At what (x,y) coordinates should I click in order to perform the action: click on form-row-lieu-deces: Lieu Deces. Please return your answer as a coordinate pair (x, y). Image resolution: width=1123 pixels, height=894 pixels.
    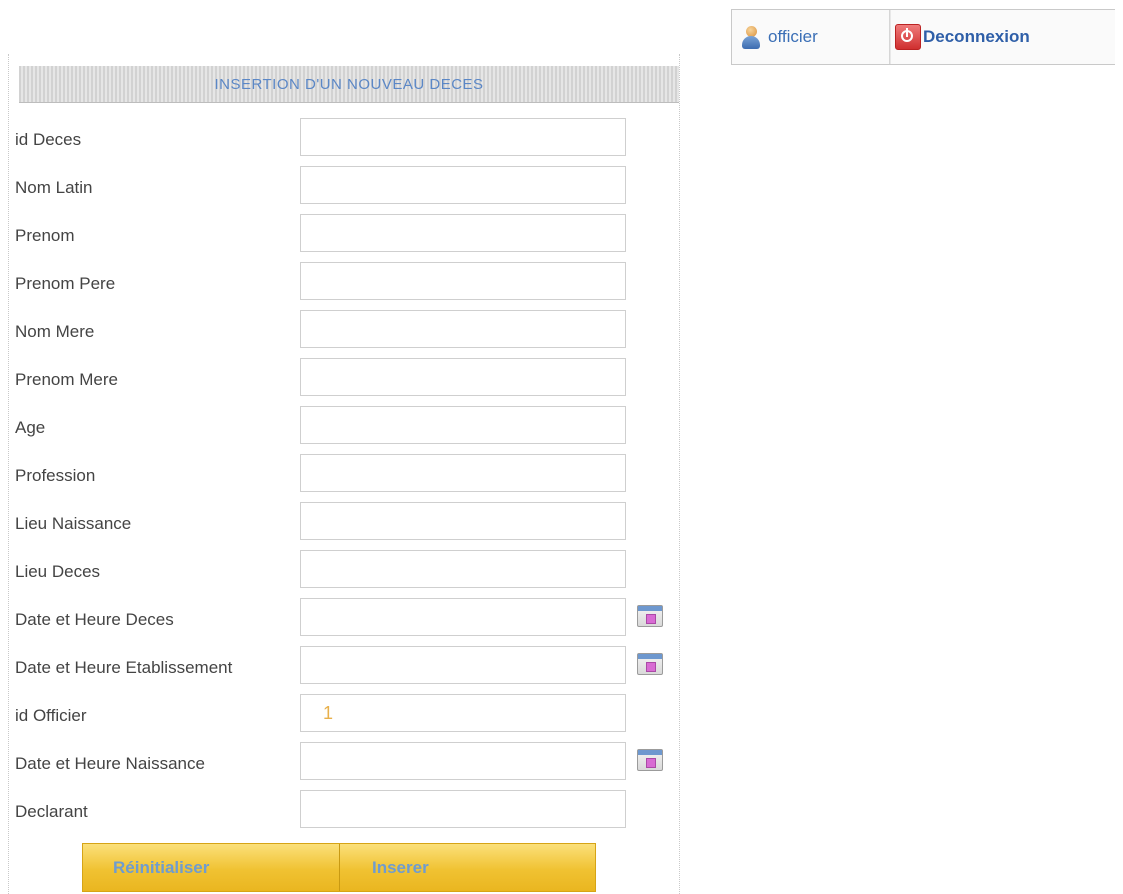
    Looking at the image, I should click on (336, 571).